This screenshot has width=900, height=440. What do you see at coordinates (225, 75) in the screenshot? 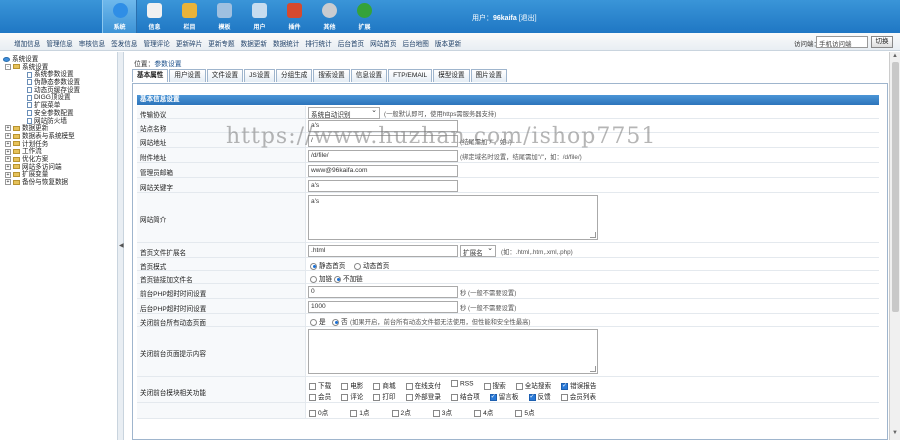
I see `settings-tab: 文件设置` at bounding box center [225, 75].